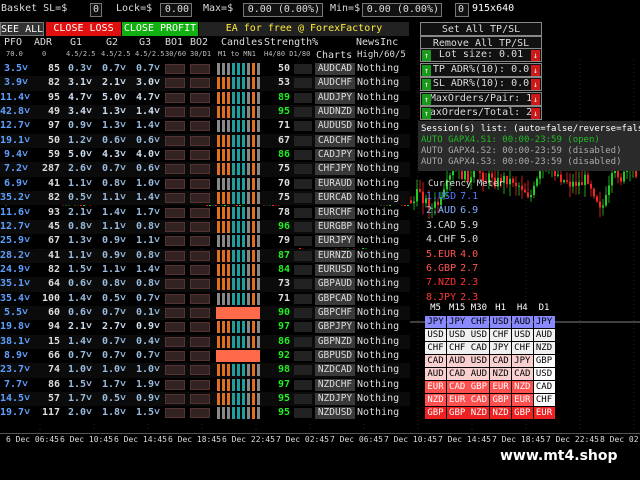 This screenshot has width=640, height=480. Describe the element at coordinates (304, 29) in the screenshot. I see `ea-free-link: EA for free @ ForexFactory` at that location.